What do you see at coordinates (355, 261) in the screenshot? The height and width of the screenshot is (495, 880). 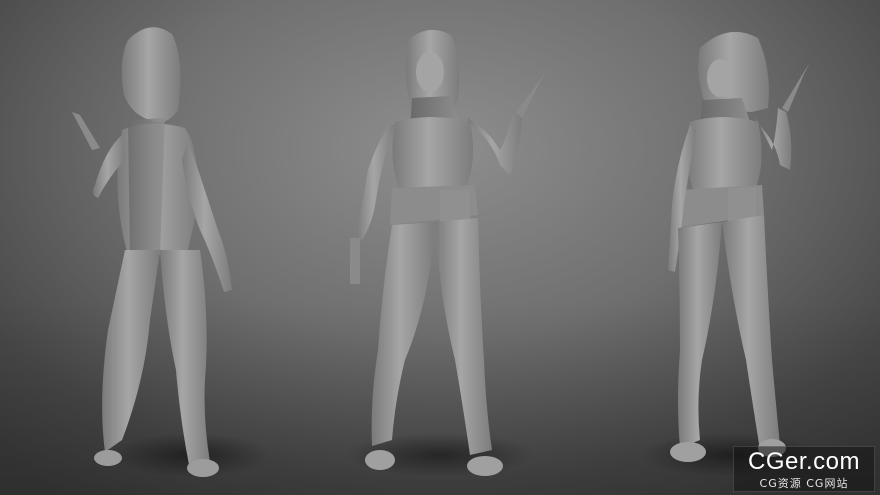 I see `pistol` at bounding box center [355, 261].